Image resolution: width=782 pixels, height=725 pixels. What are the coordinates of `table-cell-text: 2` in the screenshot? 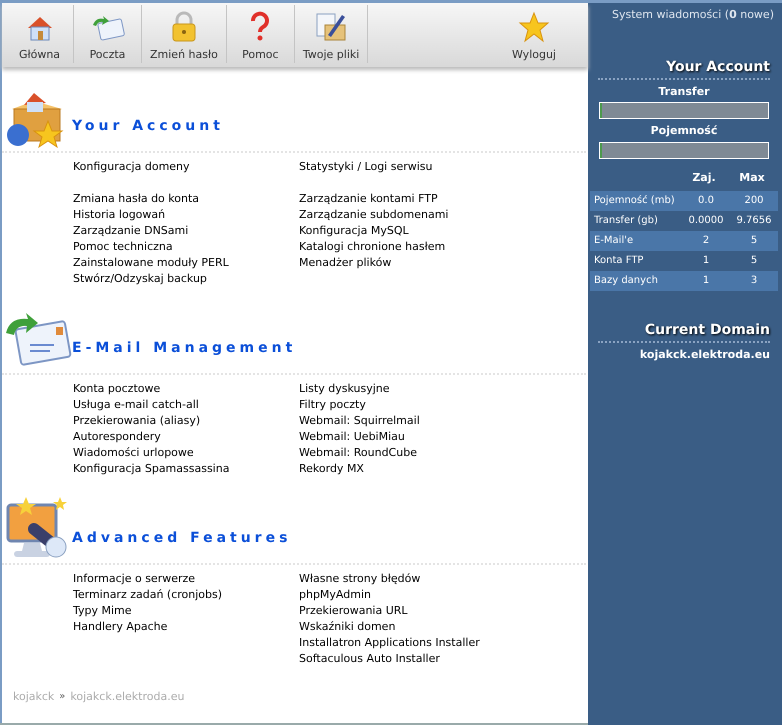 It's located at (706, 241).